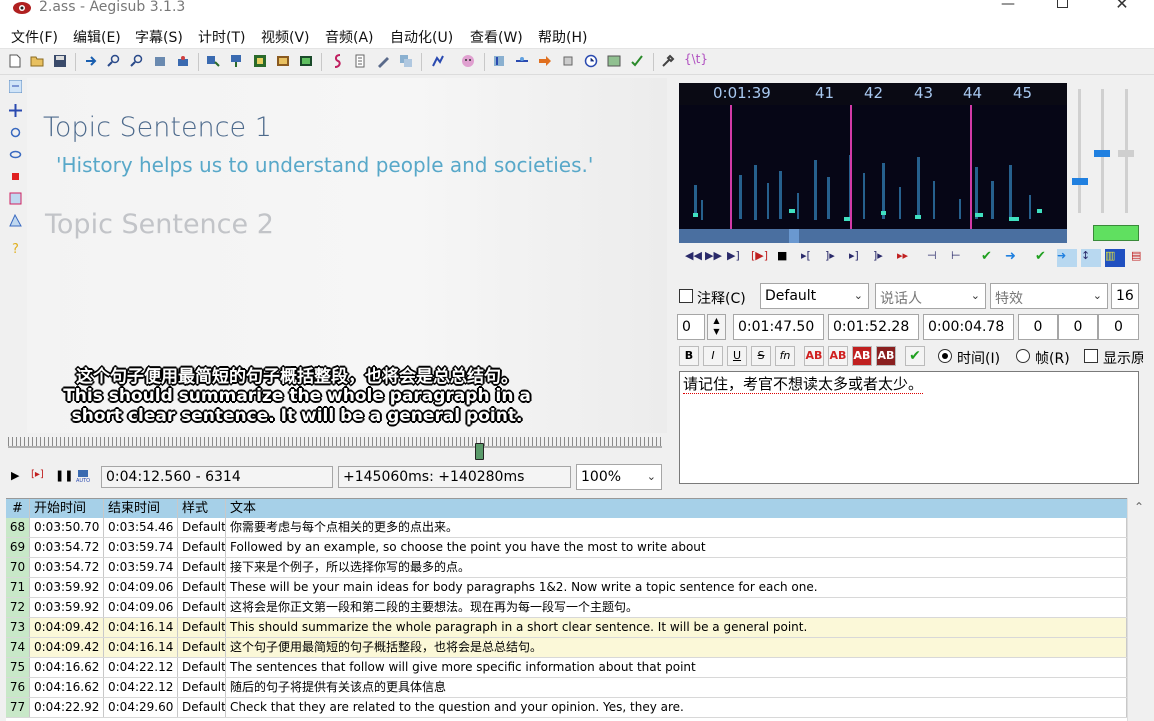  Describe the element at coordinates (1122, 9) in the screenshot. I see `close-button: ✕` at that location.